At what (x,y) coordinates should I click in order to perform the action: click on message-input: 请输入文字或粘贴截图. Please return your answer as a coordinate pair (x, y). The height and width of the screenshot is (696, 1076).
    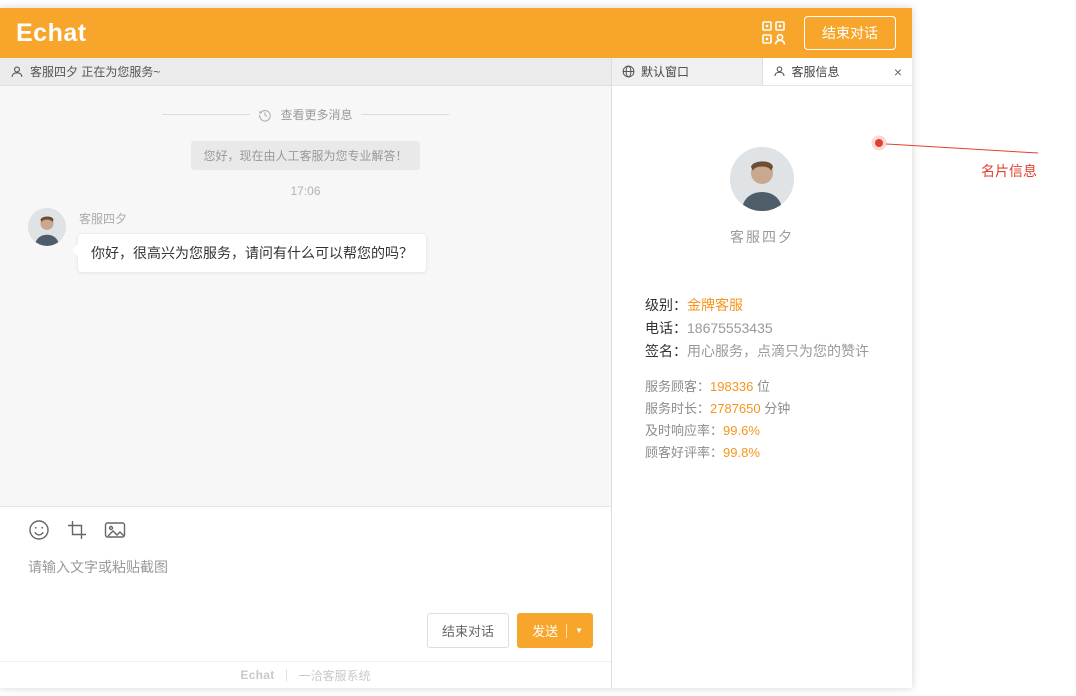
    Looking at the image, I should click on (311, 567).